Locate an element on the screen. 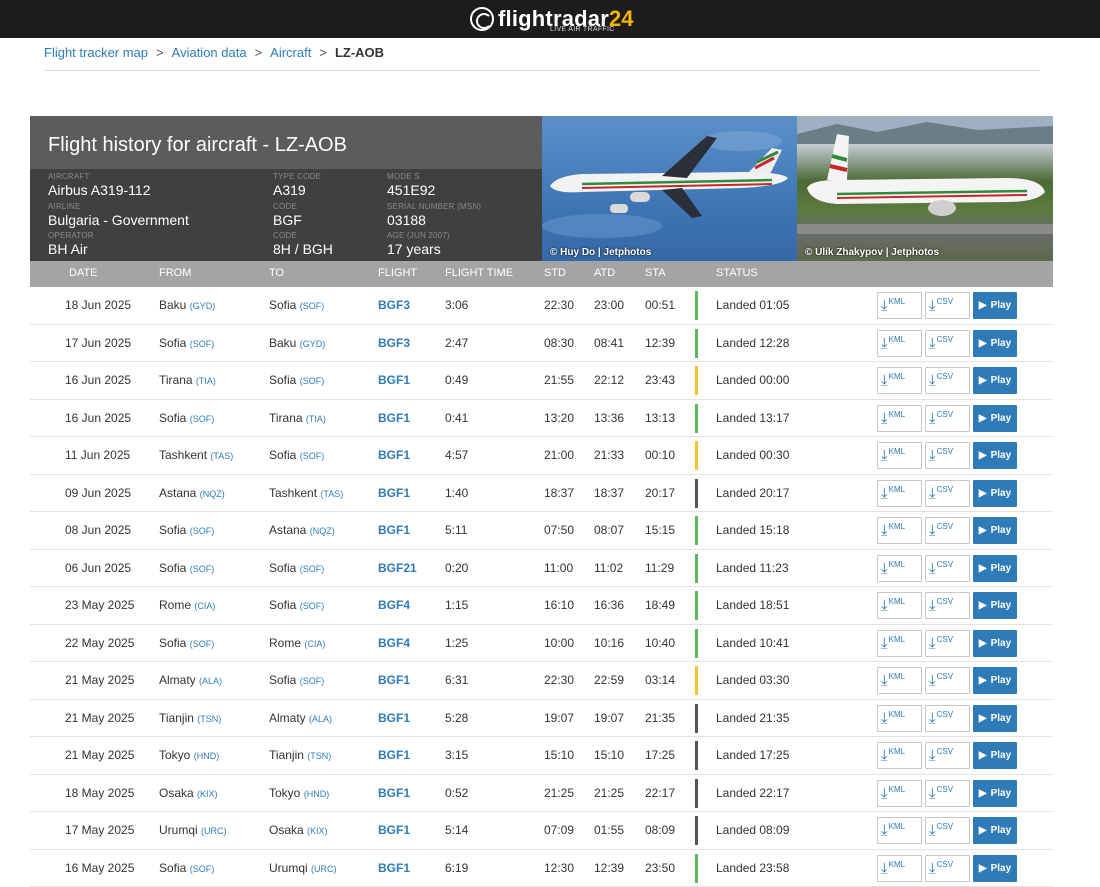 The image size is (1100, 887). breadcrumb-flight-tracker-map: Flight tracker map is located at coordinates (96, 52).